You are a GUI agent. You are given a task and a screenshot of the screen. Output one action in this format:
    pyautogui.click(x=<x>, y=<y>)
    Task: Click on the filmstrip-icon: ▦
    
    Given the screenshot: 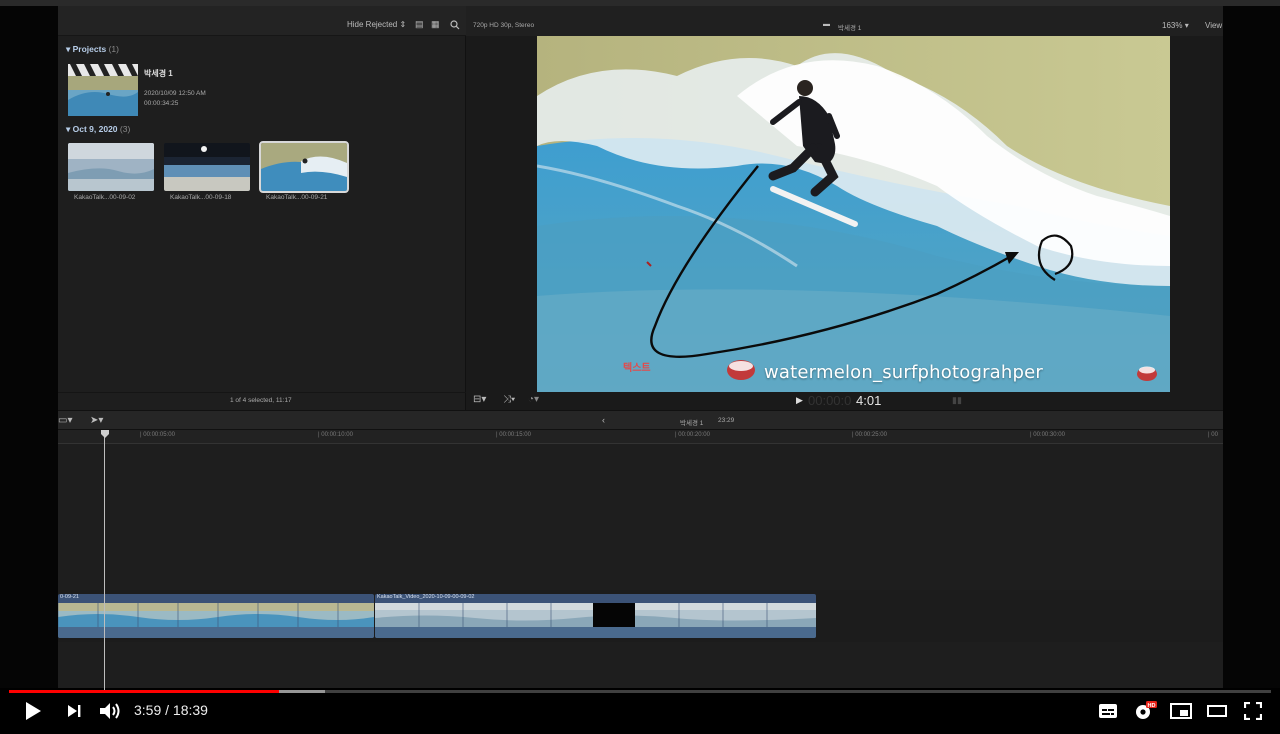 What is the action you would take?
    pyautogui.click(x=435, y=24)
    